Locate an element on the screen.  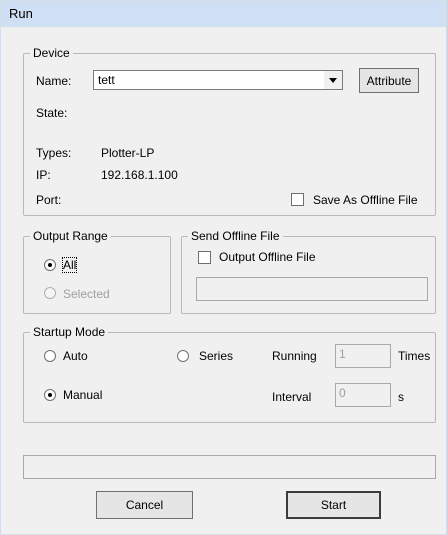
send-offline-legend: Send Offline File is located at coordinates (235, 236).